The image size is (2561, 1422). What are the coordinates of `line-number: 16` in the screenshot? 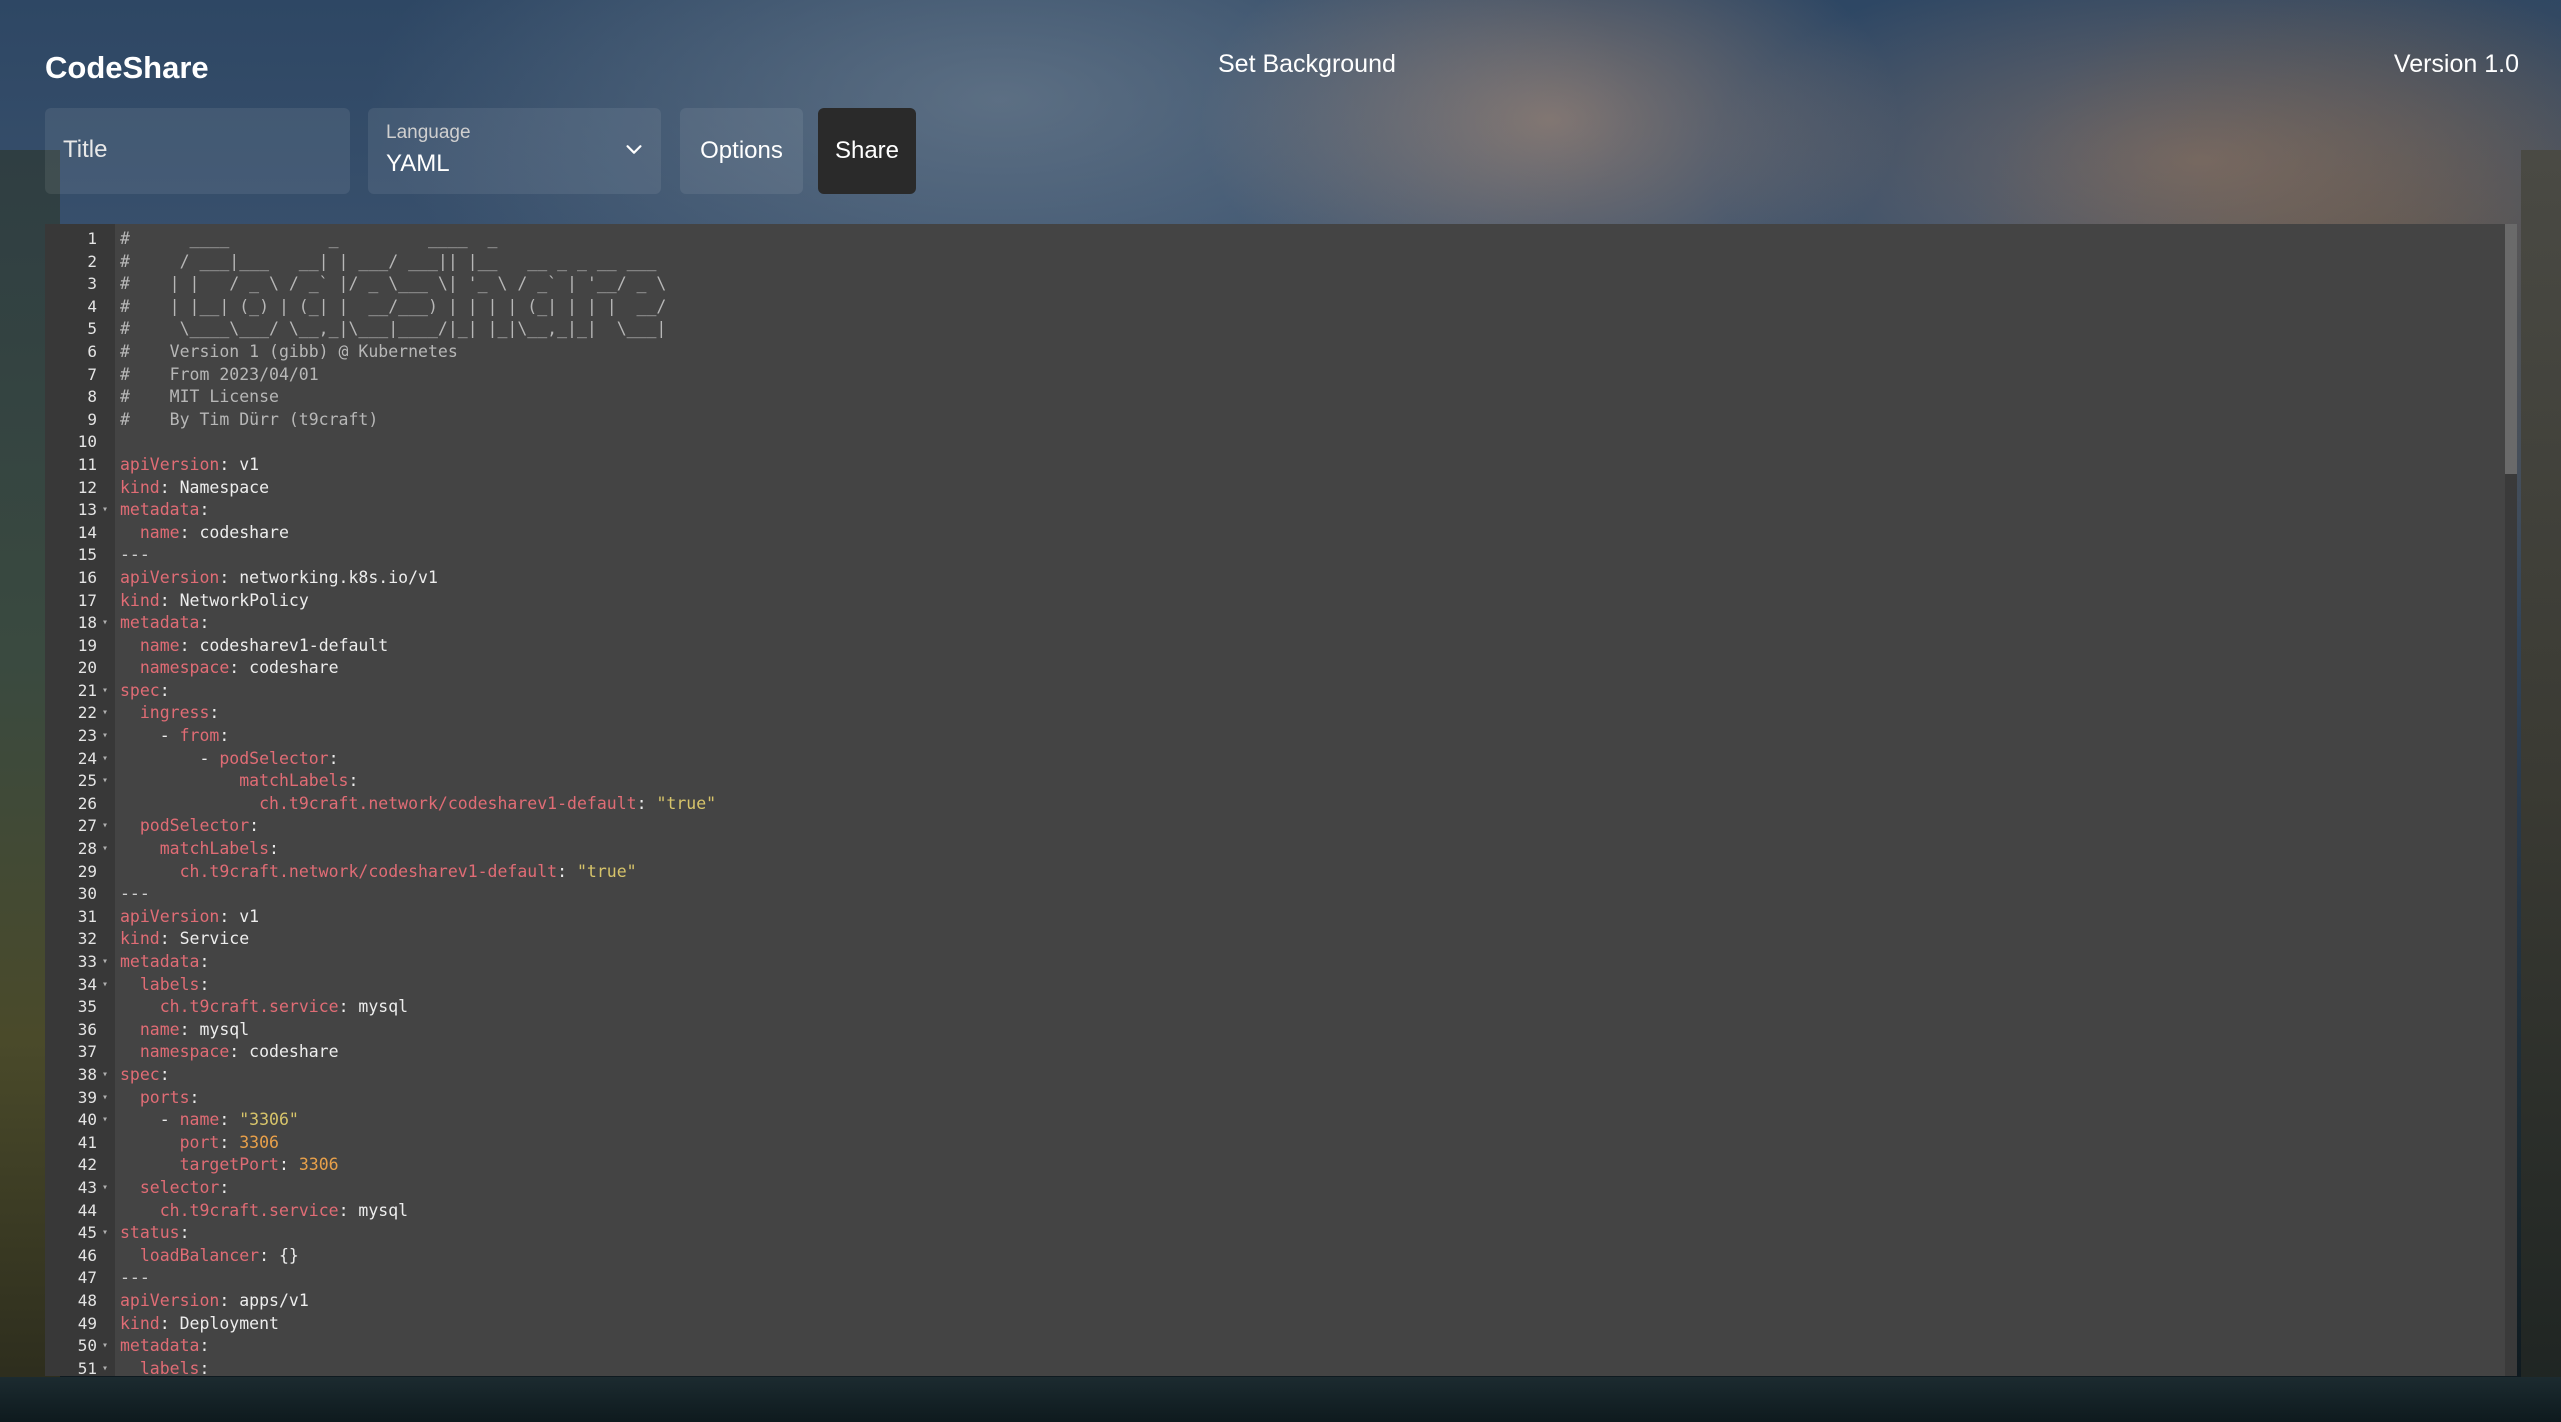 It's located at (87, 577).